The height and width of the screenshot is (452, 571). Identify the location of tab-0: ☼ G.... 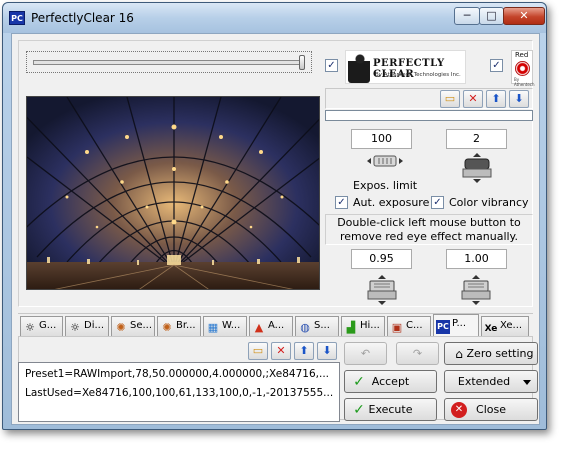
(41, 326).